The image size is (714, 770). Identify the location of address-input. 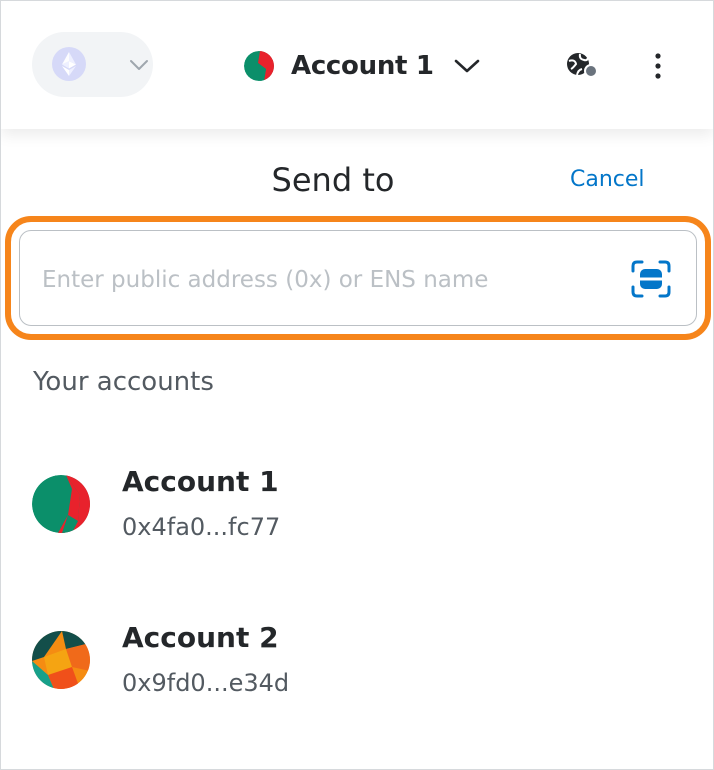
(322, 280).